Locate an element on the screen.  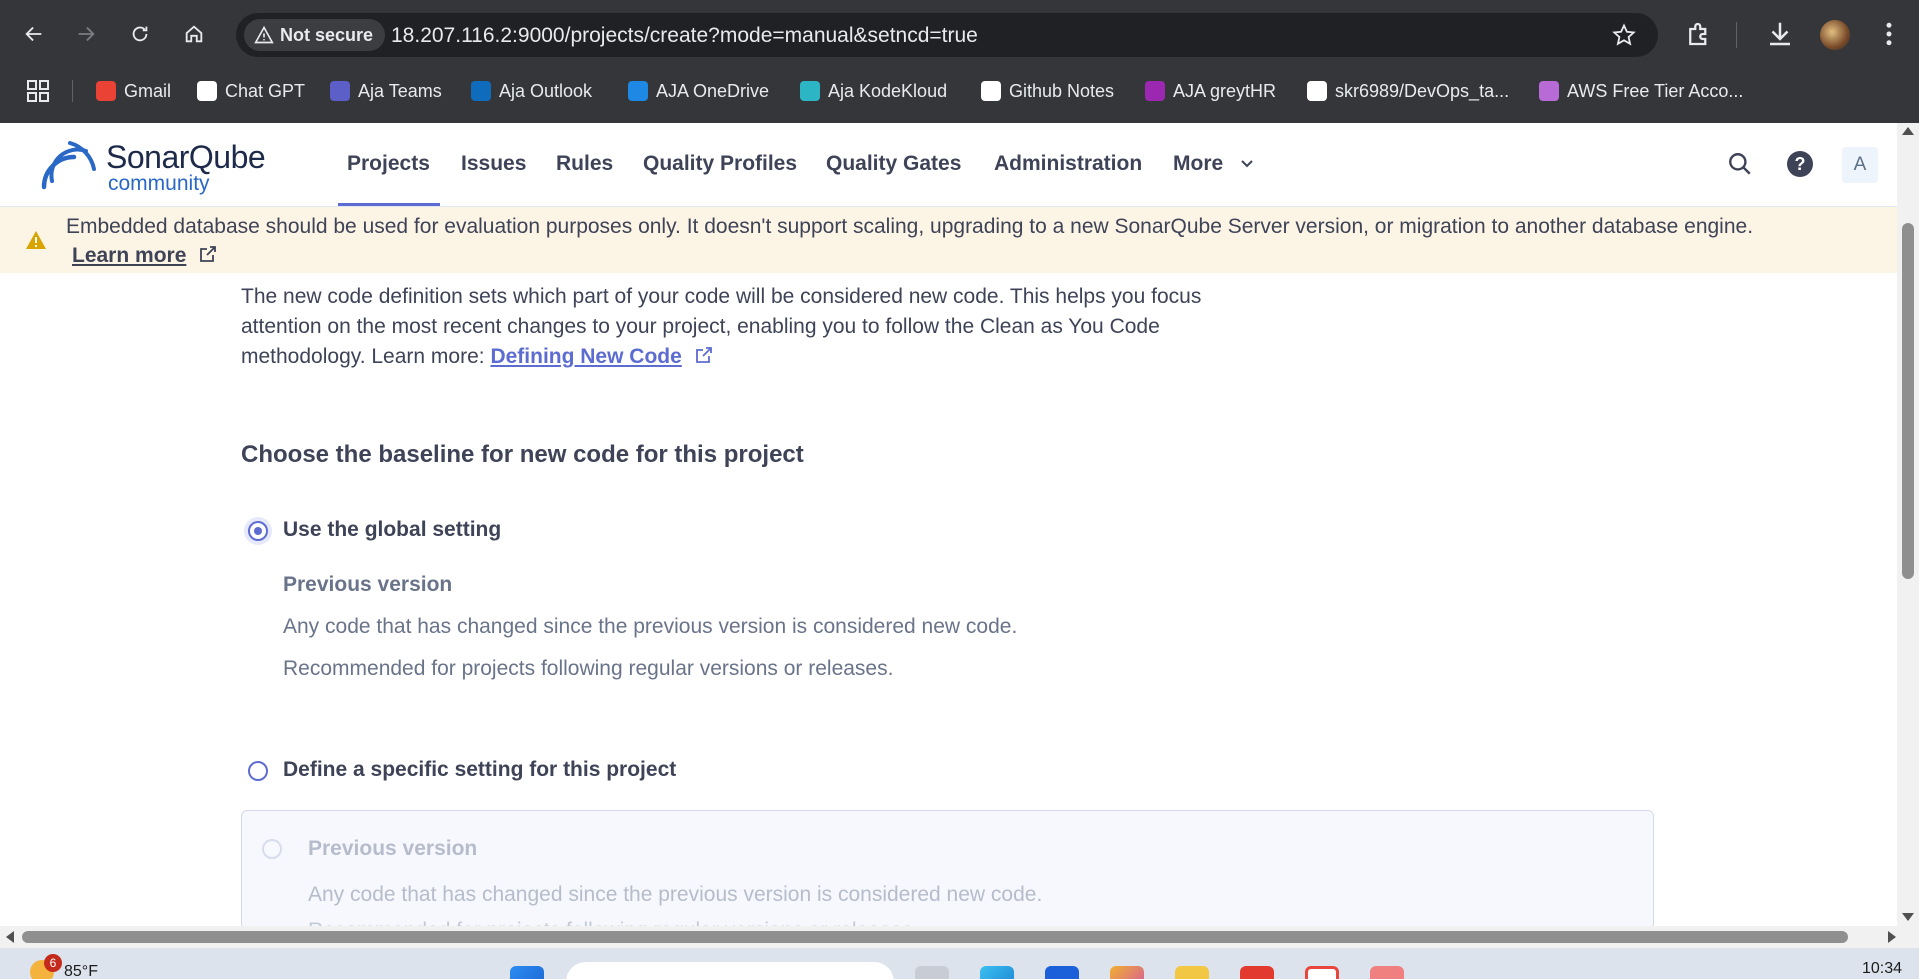
bookmarks-separator is located at coordinates (72, 91).